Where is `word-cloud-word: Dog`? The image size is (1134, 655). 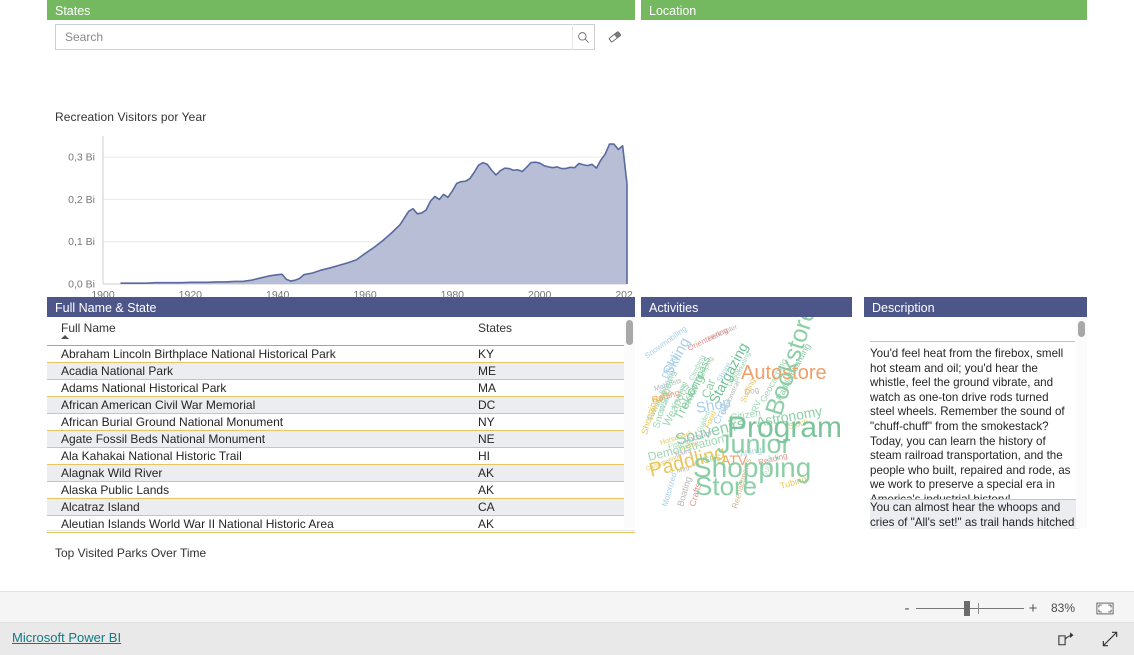
word-cloud-word: Dog is located at coordinates (752, 391).